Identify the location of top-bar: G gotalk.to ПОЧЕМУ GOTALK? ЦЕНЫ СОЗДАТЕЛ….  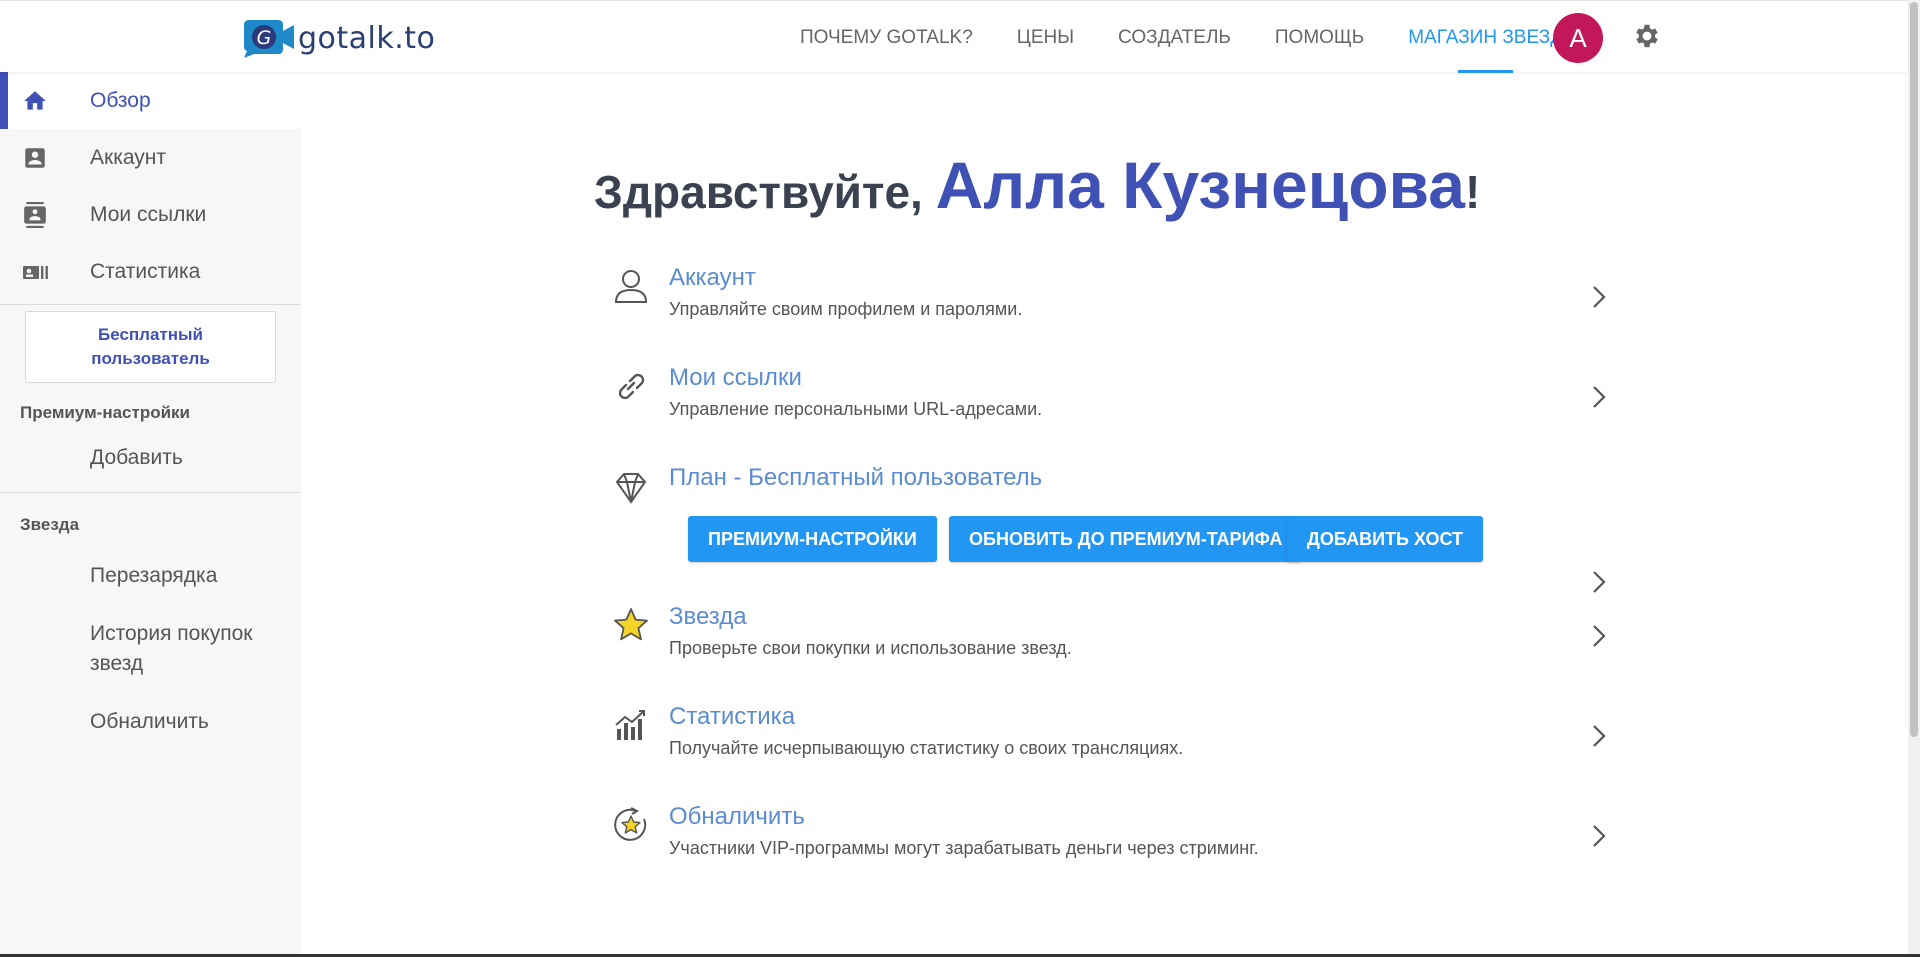
(954, 36).